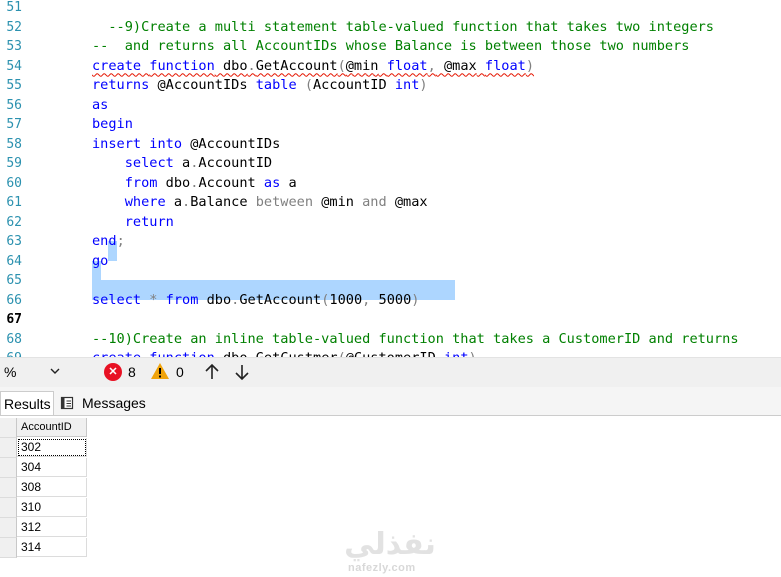 This screenshot has height=577, width=781. What do you see at coordinates (14, 144) in the screenshot?
I see `line-number: 58` at bounding box center [14, 144].